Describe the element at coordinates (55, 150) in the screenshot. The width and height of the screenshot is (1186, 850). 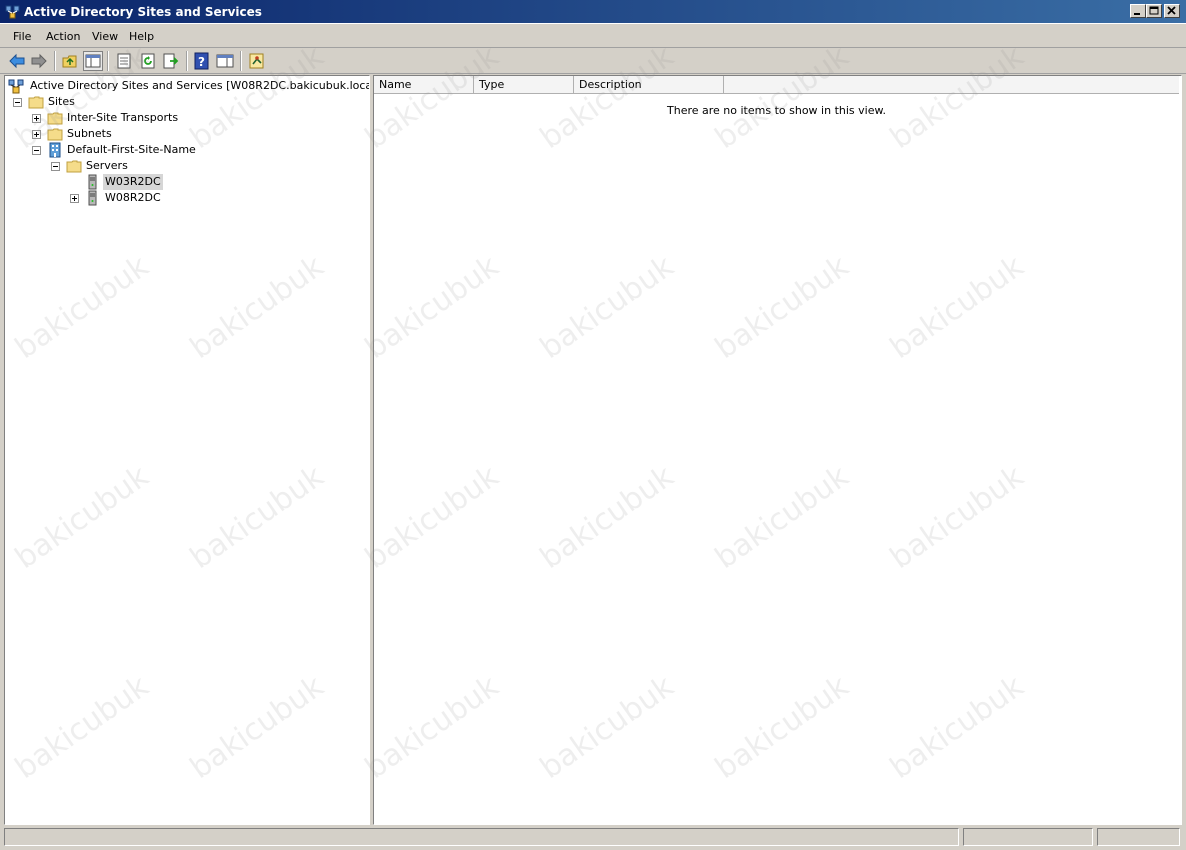
I see `site-icon` at that location.